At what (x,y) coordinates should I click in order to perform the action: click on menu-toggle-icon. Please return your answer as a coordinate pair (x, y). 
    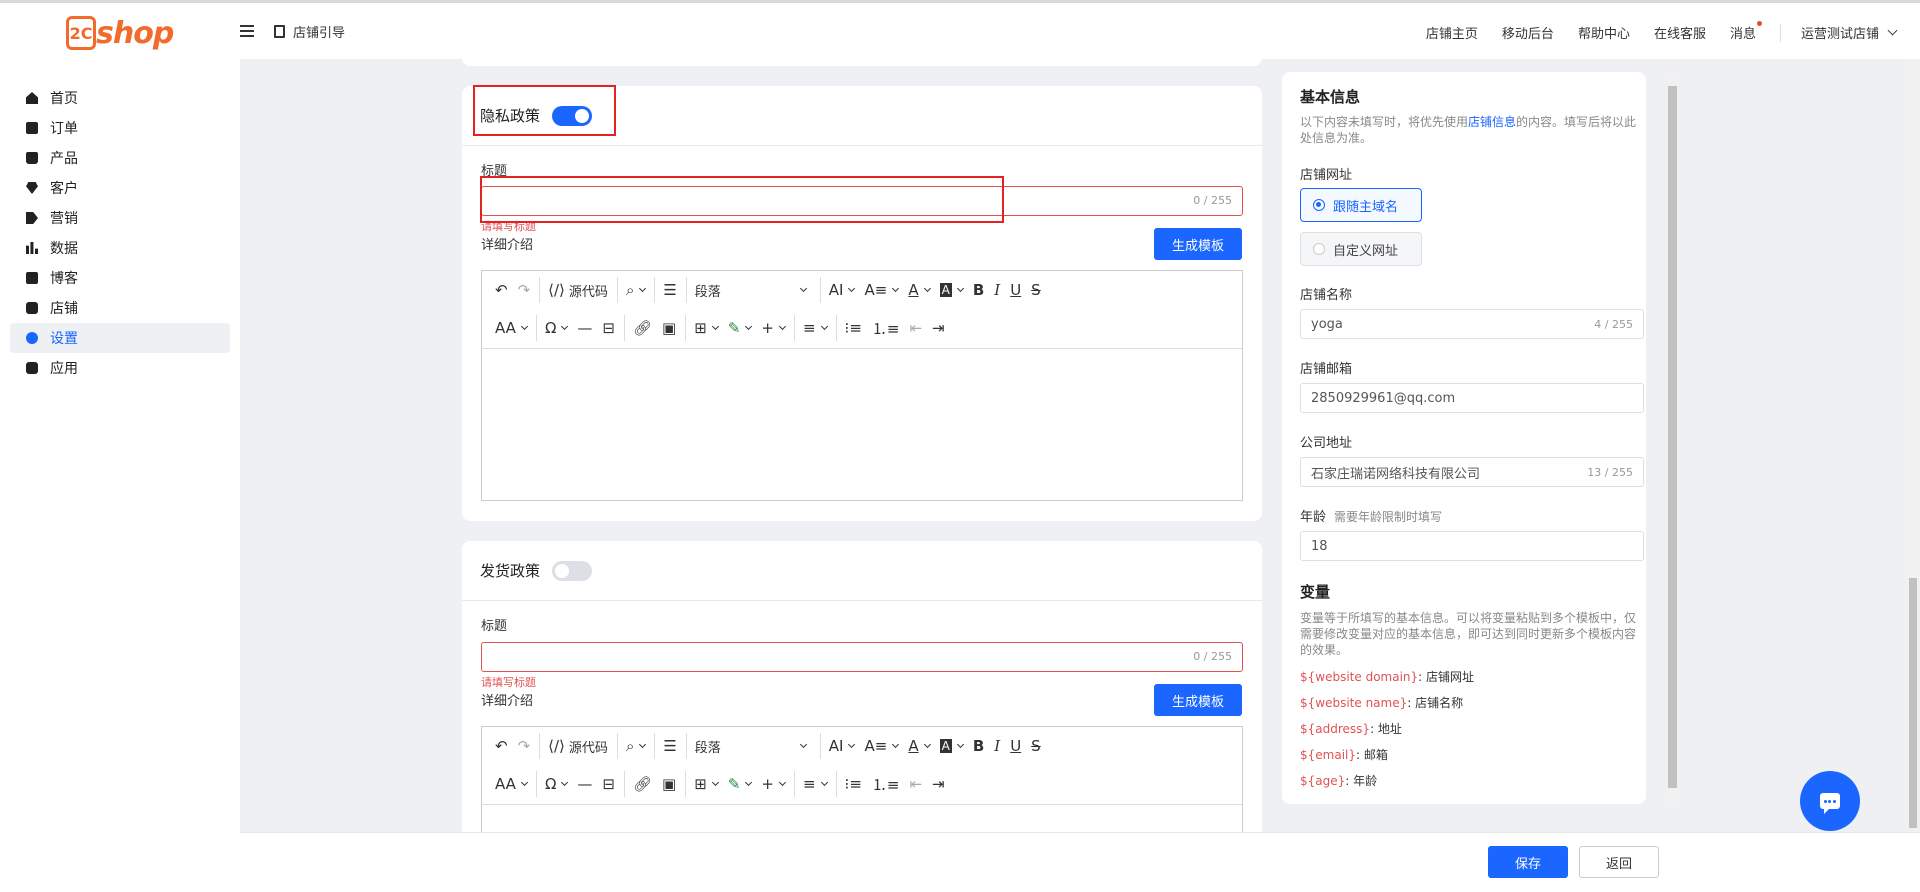
    Looking at the image, I should click on (247, 31).